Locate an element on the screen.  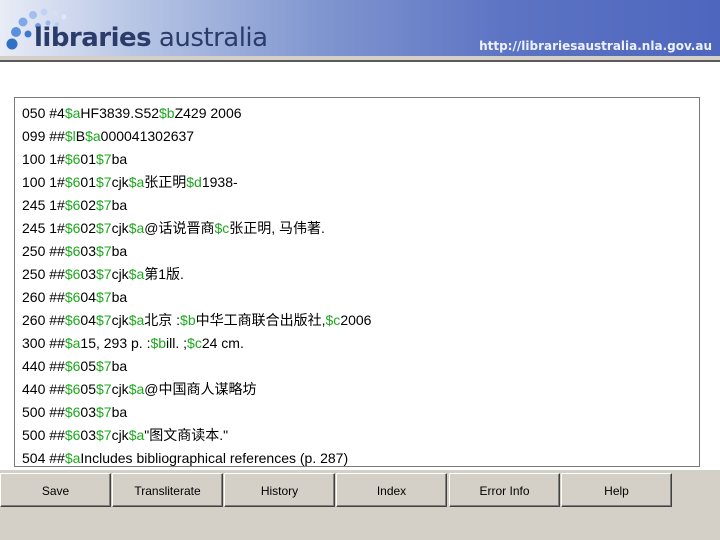
marc-field-line: 260 ##$604$7ba is located at coordinates (74, 297).